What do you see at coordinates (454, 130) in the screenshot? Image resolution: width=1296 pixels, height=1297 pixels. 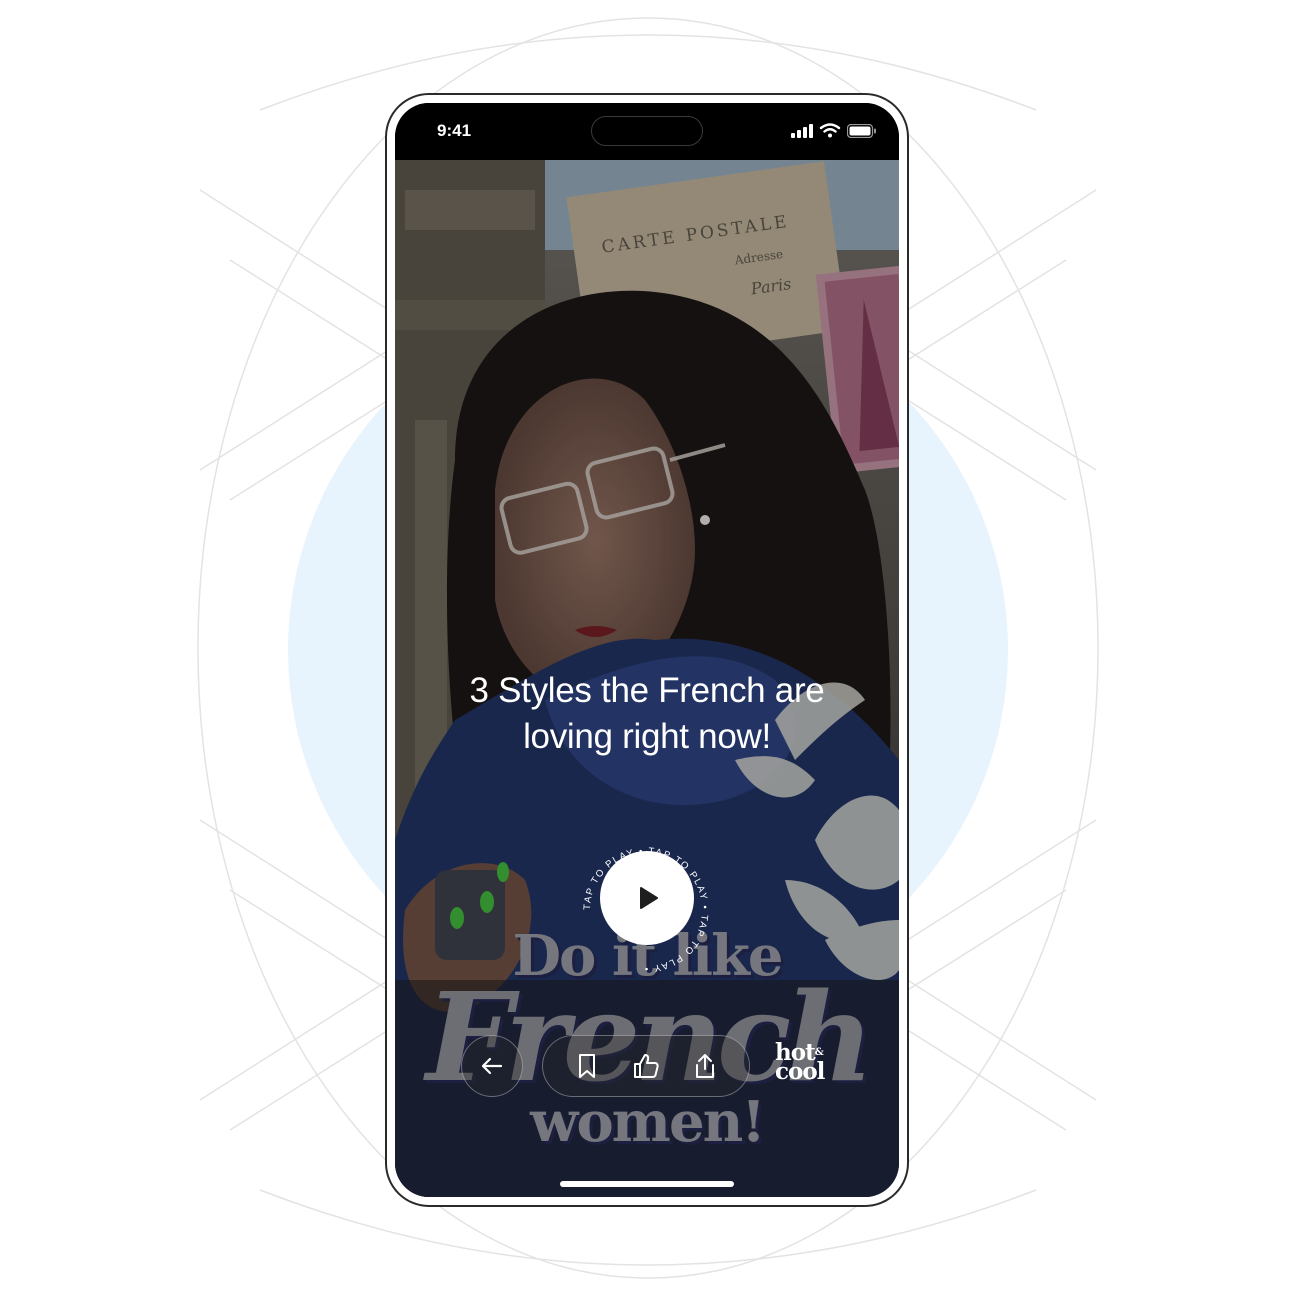 I see `status-time: 9:41` at bounding box center [454, 130].